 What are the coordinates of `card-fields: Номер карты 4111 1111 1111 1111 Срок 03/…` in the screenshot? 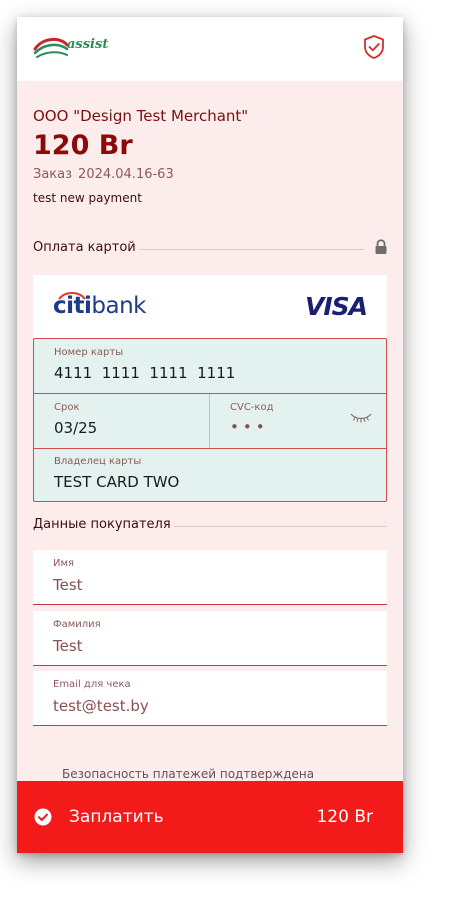 It's located at (210, 420).